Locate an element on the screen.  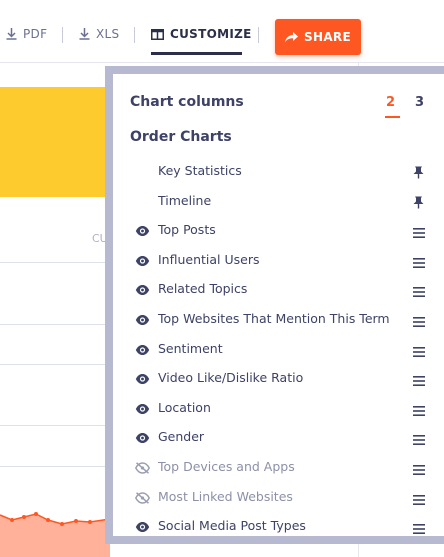
chart-order-item-label: Gender is located at coordinates (181, 436).